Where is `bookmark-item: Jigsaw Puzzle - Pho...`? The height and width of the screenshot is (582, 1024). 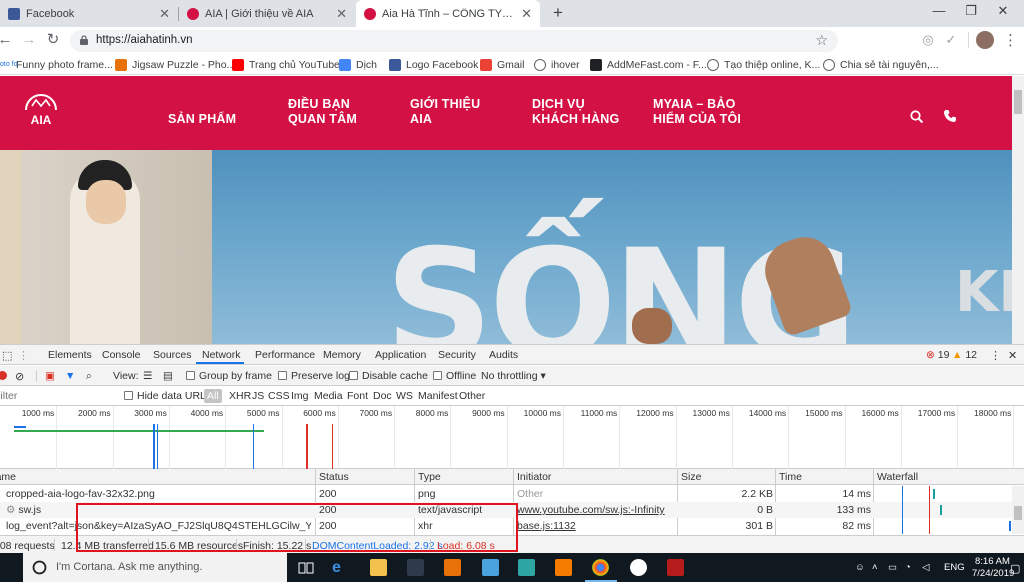 bookmark-item: Jigsaw Puzzle - Pho... is located at coordinates (175, 64).